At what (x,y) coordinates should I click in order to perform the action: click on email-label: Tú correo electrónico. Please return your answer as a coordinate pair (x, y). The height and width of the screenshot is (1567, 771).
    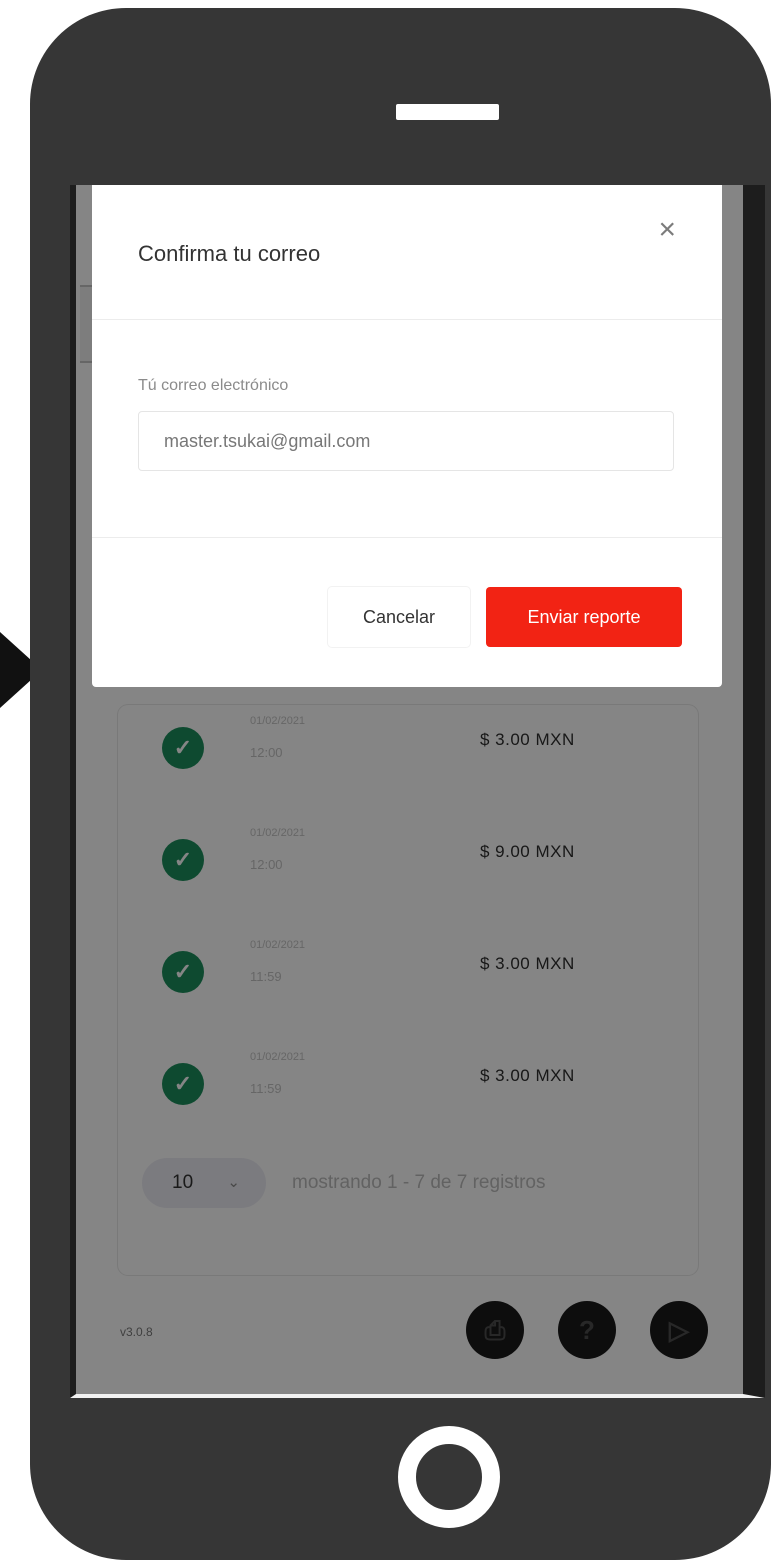
    Looking at the image, I should click on (213, 385).